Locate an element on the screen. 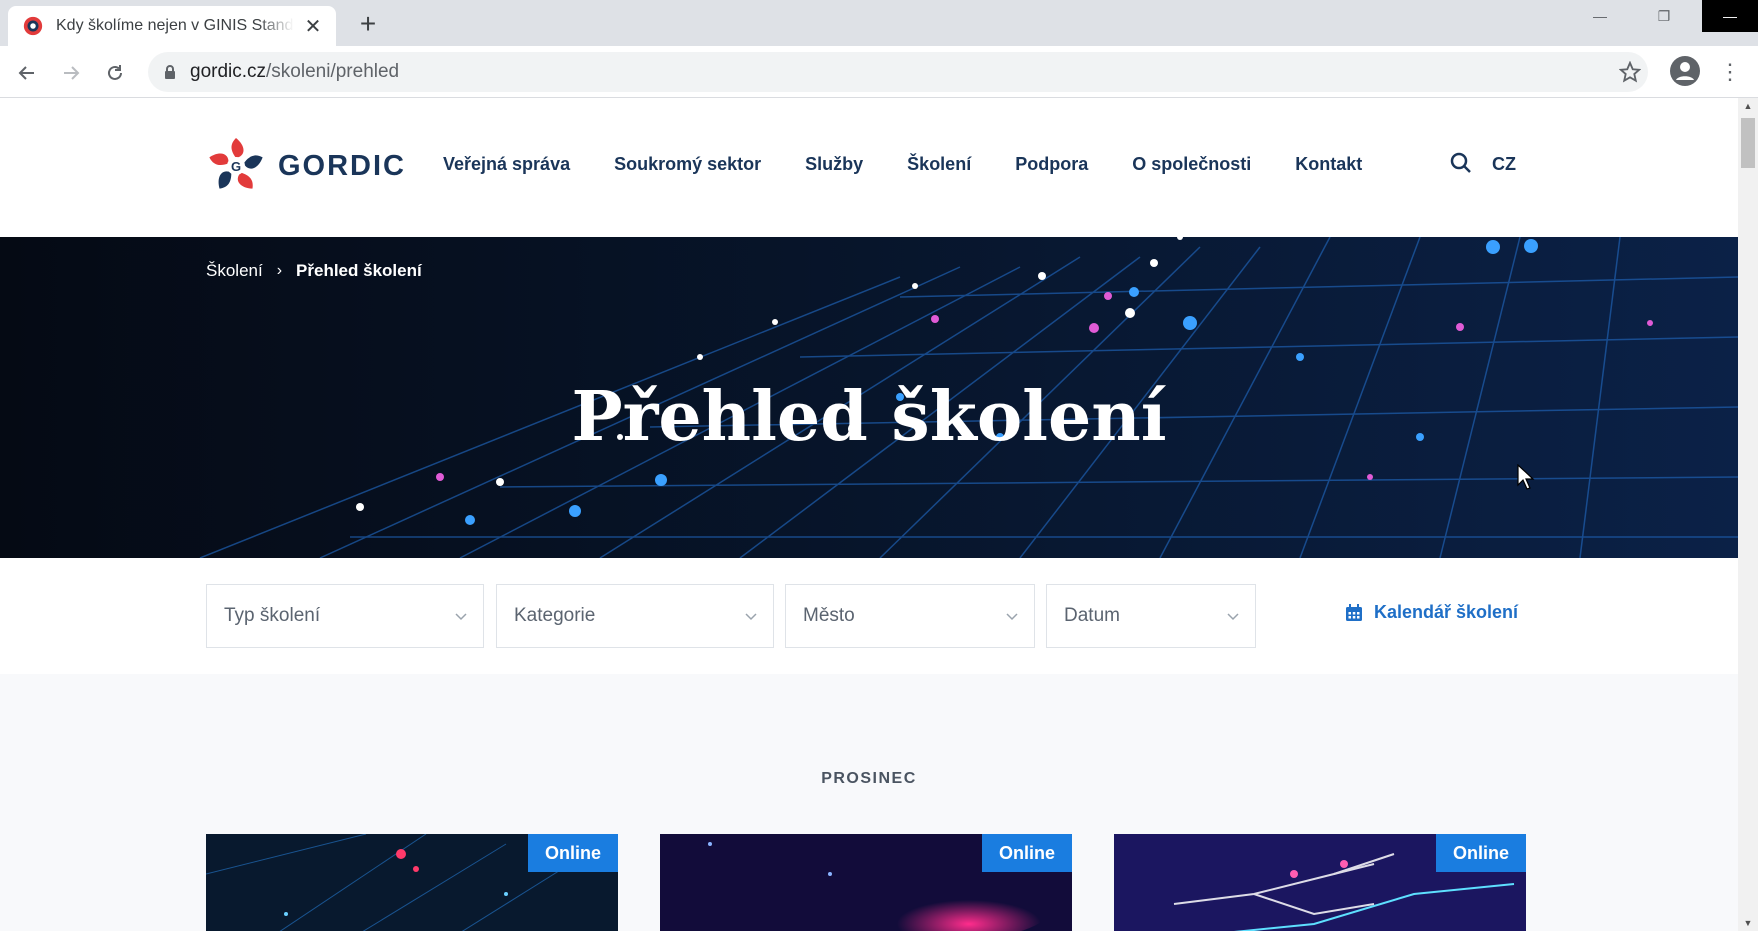 The height and width of the screenshot is (931, 1758). chevron-right-icon: › is located at coordinates (279, 270).